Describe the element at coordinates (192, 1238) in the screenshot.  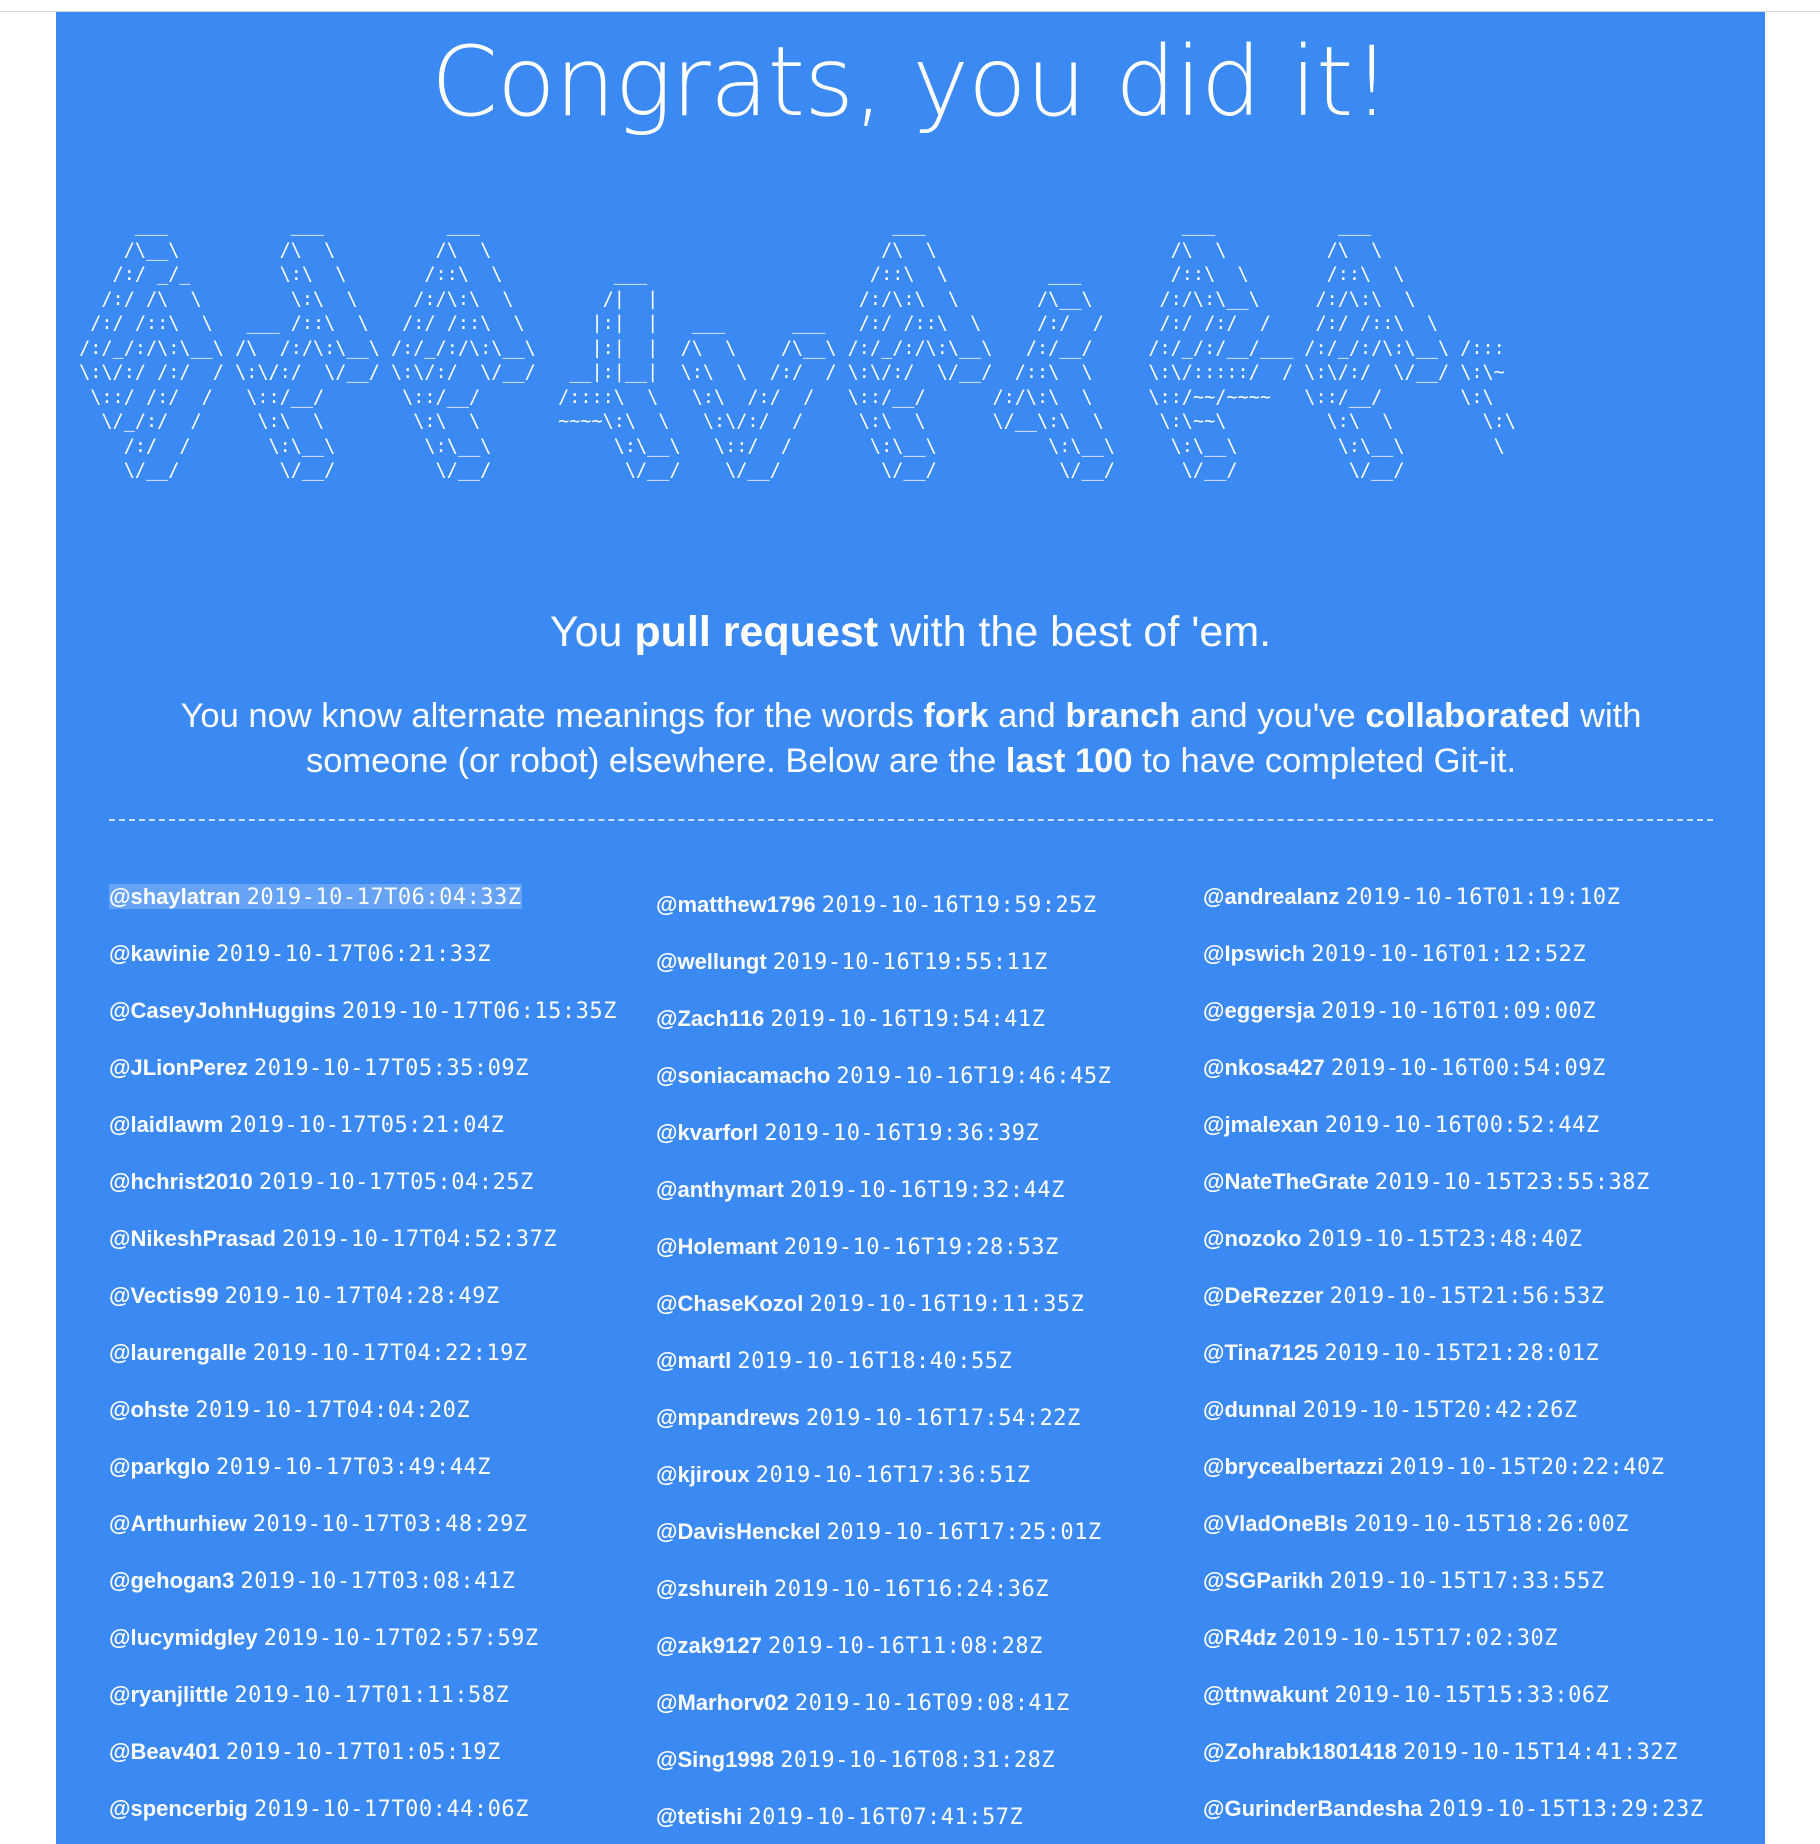
I see `username-link: @NikeshPrasad` at that location.